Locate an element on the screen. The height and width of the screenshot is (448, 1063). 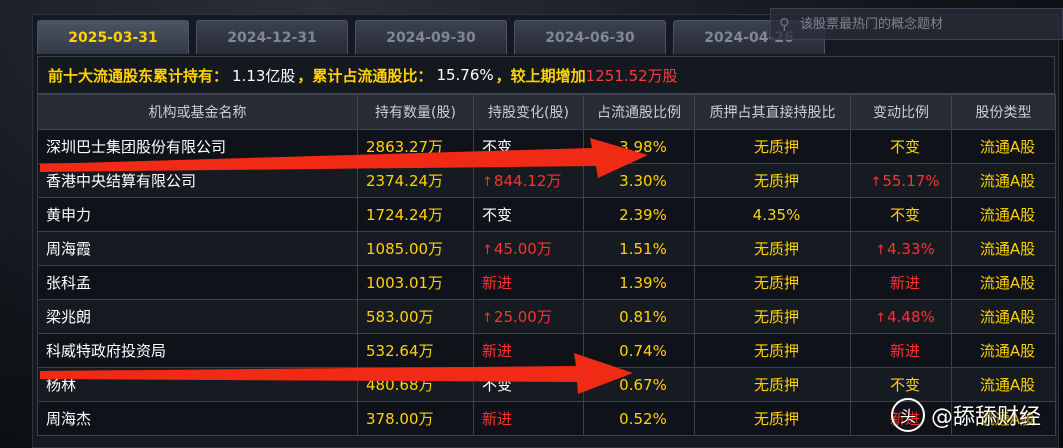
float-pct: 3.98% is located at coordinates (639, 146).